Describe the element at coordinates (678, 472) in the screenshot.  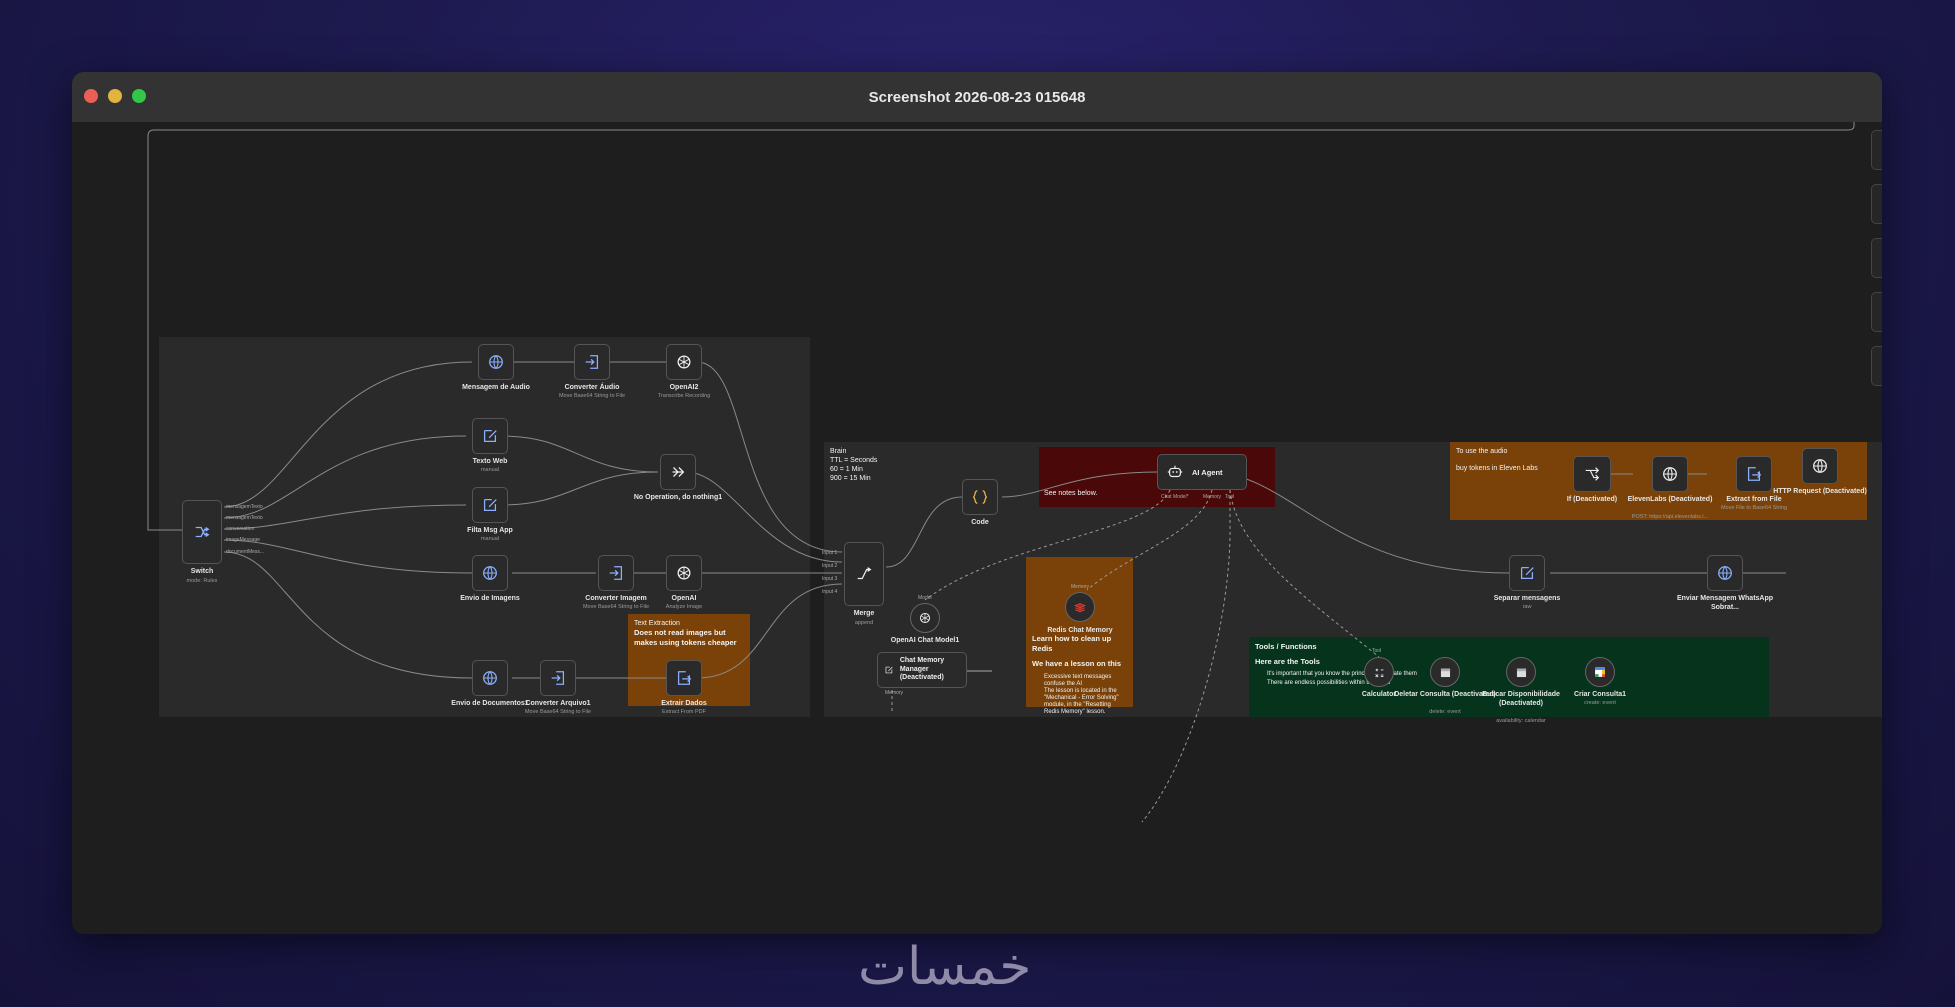
I see `arrow-right-icon` at that location.